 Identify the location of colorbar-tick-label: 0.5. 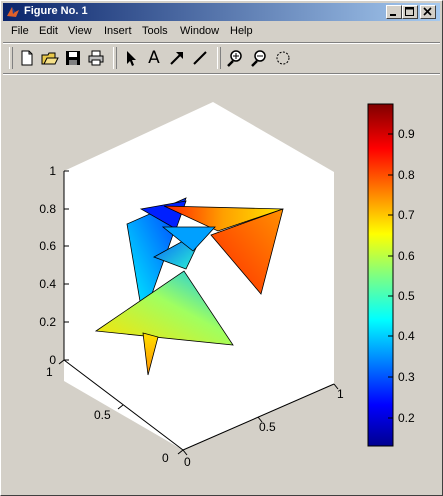
(406, 296).